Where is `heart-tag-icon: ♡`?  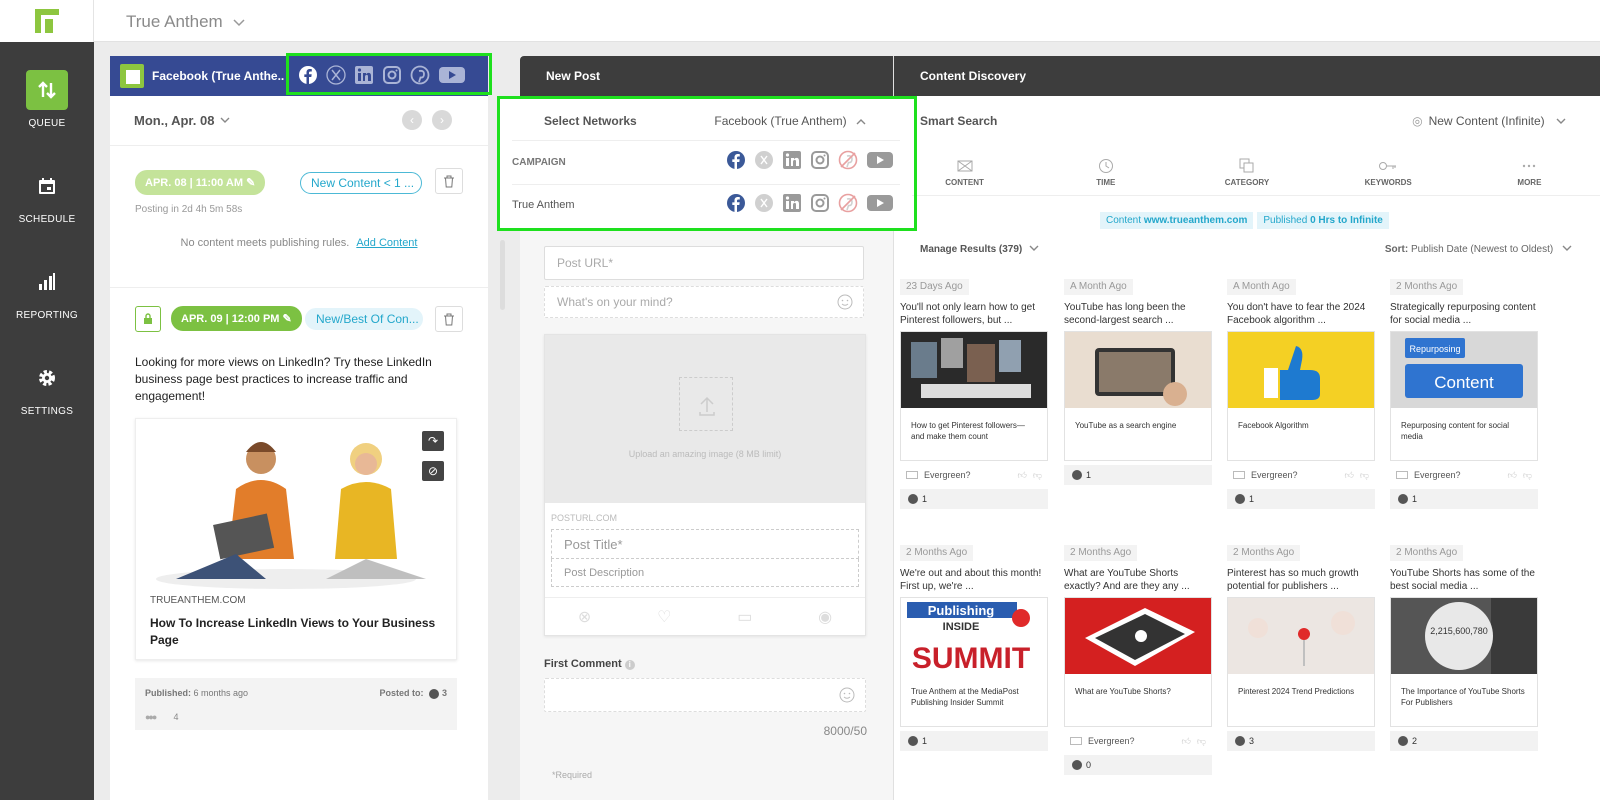 heart-tag-icon: ♡ is located at coordinates (664, 617).